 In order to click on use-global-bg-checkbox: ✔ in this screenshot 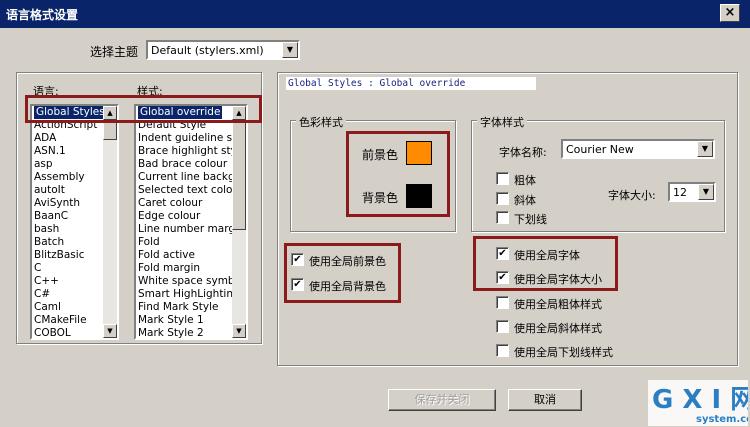, I will do `click(297, 284)`.